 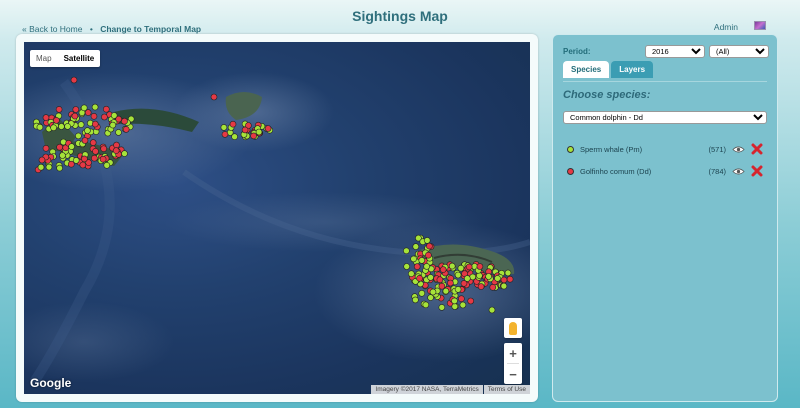 What do you see at coordinates (675, 51) in the screenshot?
I see `year-select: 2016` at bounding box center [675, 51].